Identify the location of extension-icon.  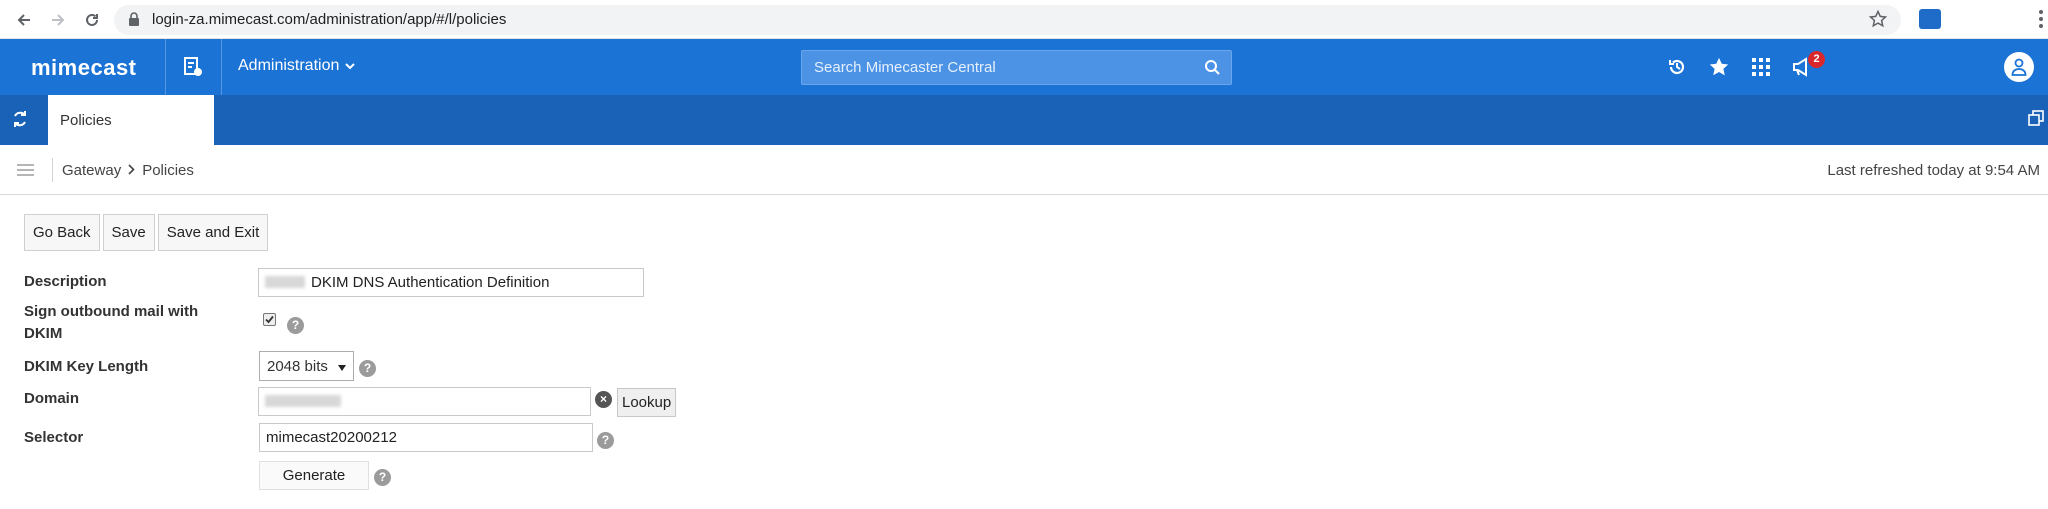
(1930, 19).